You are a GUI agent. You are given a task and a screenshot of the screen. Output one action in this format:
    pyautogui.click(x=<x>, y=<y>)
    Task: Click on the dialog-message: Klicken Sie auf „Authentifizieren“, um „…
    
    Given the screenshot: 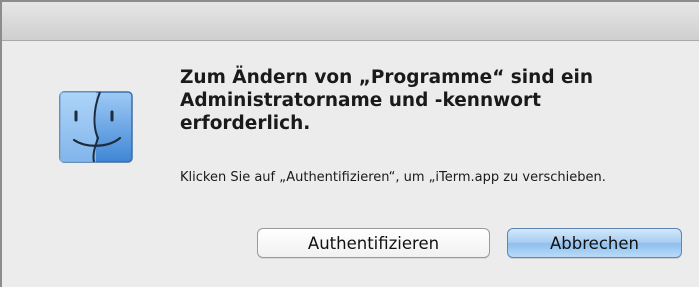 What is the action you would take?
    pyautogui.click(x=393, y=177)
    